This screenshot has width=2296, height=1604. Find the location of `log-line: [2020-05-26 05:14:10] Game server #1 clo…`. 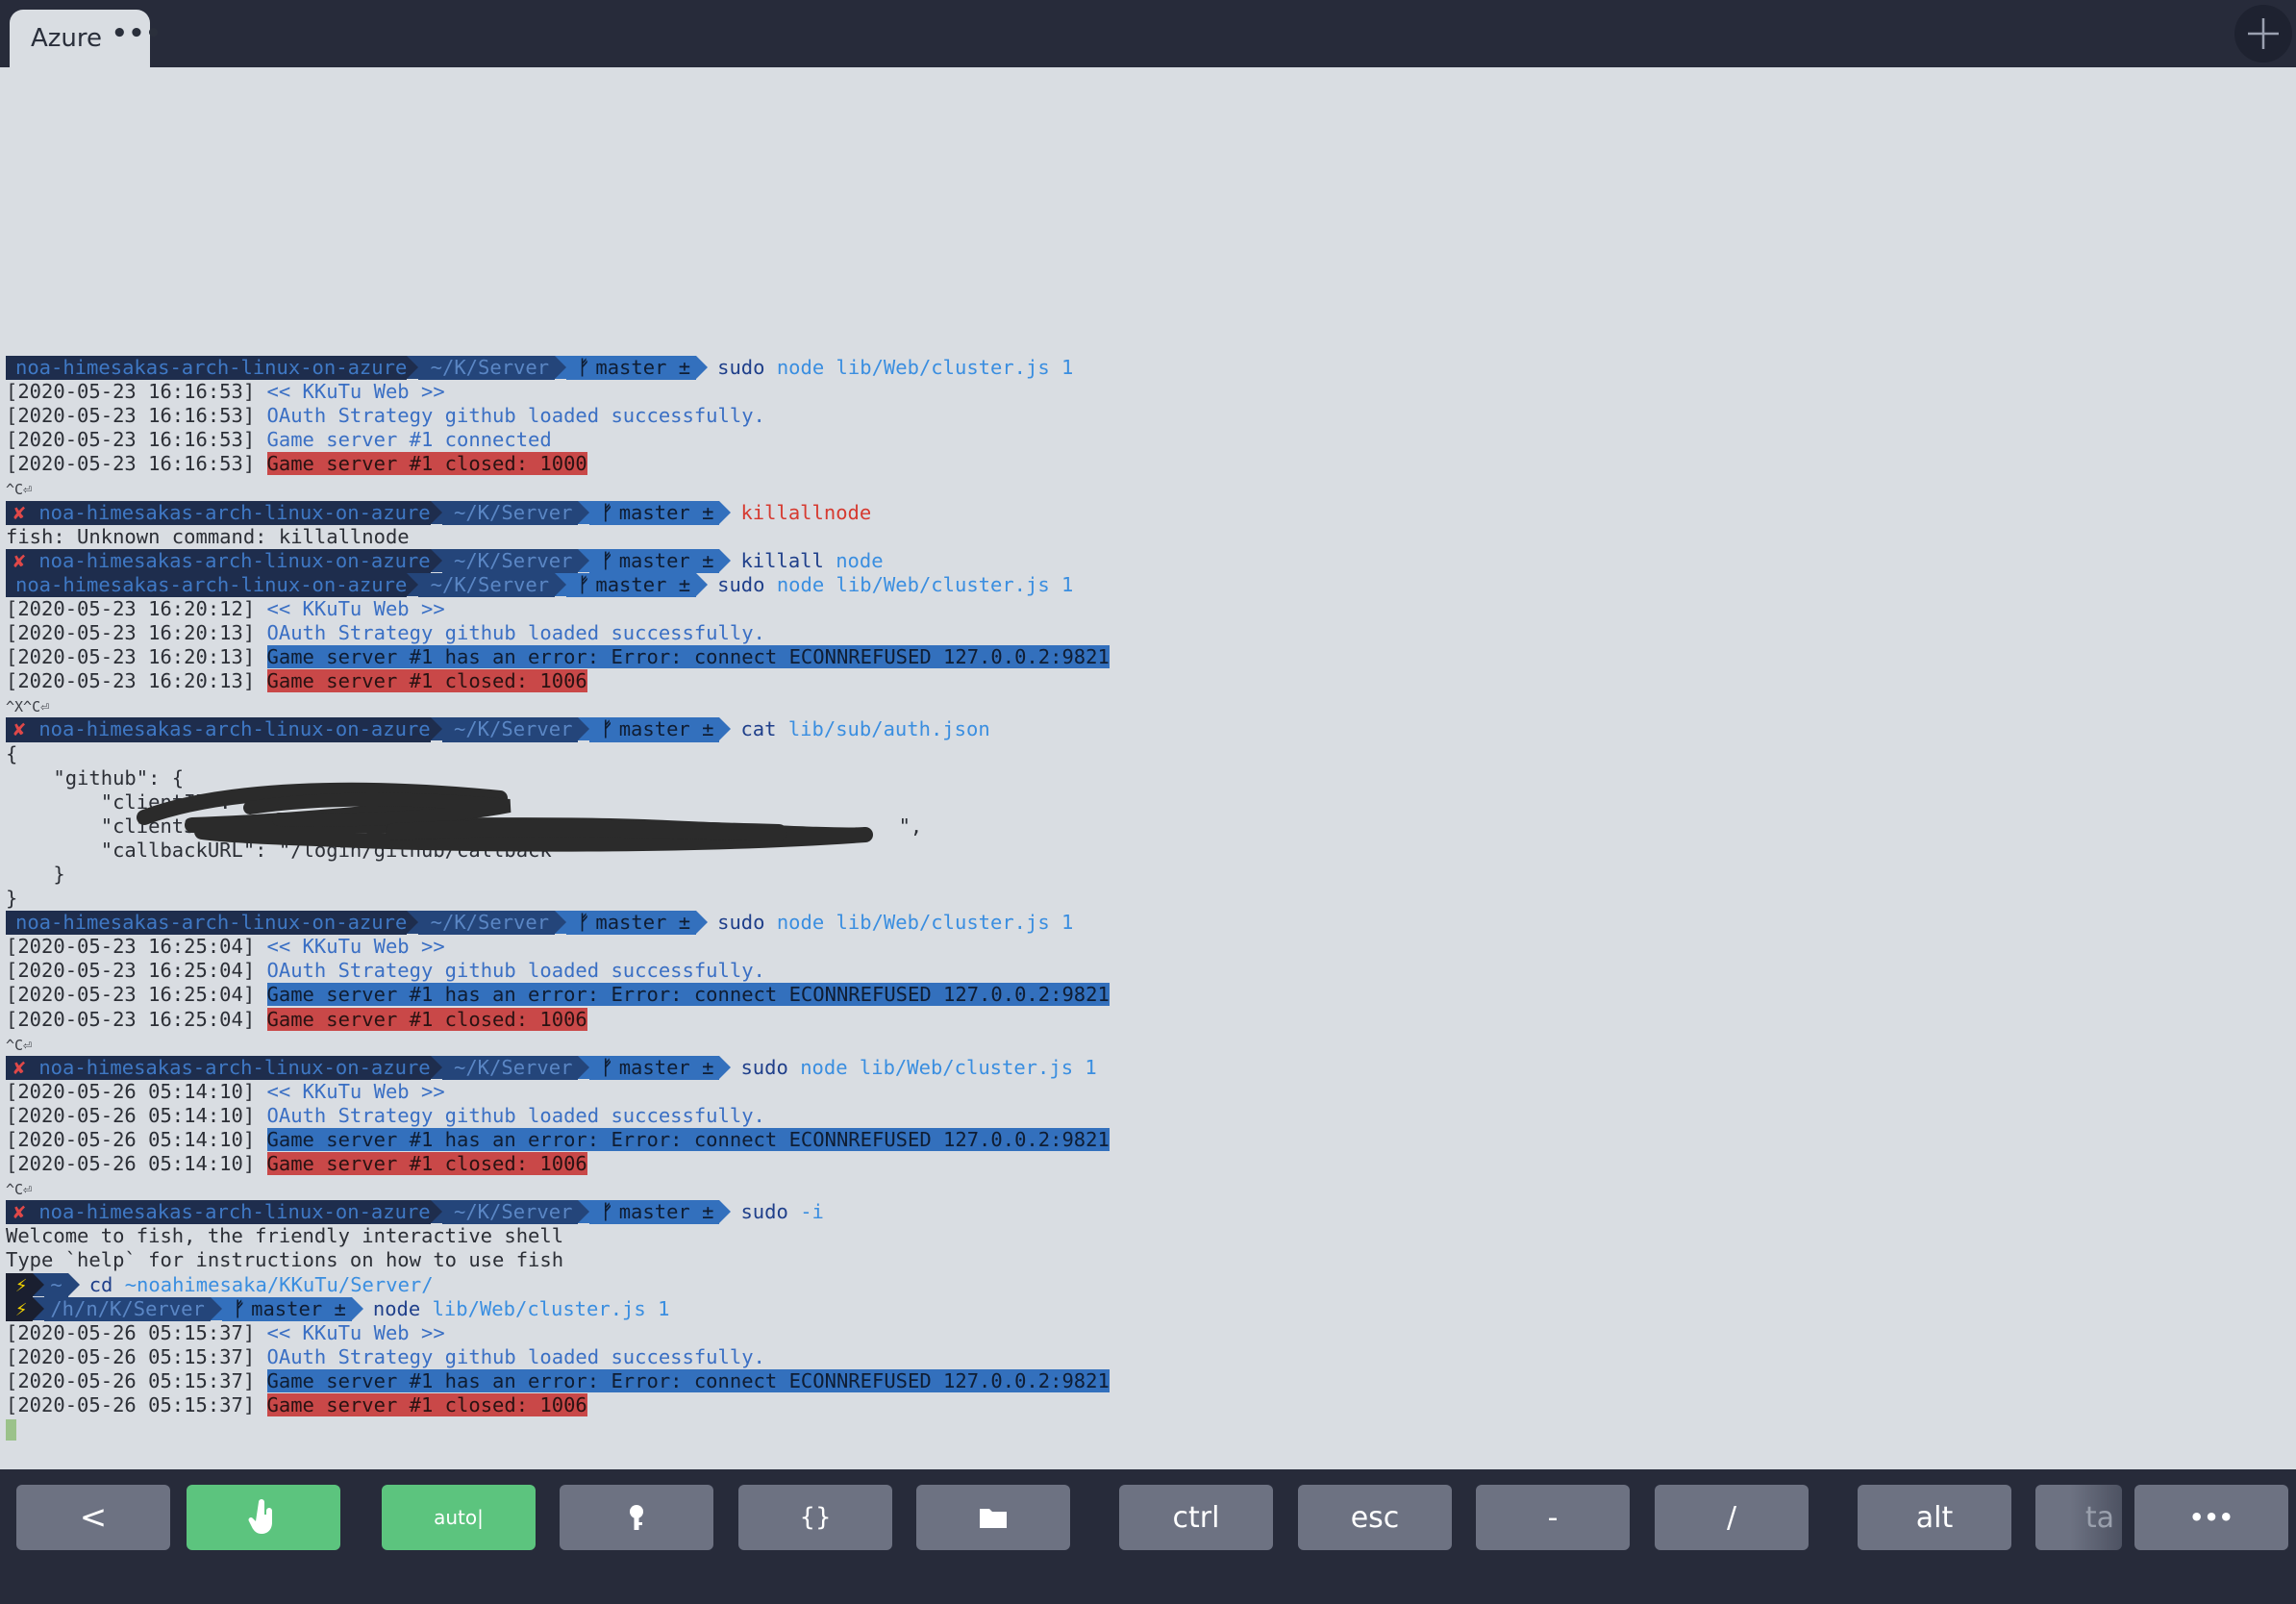

log-line: [2020-05-26 05:14:10] Game server #1 clo… is located at coordinates (296, 1164).